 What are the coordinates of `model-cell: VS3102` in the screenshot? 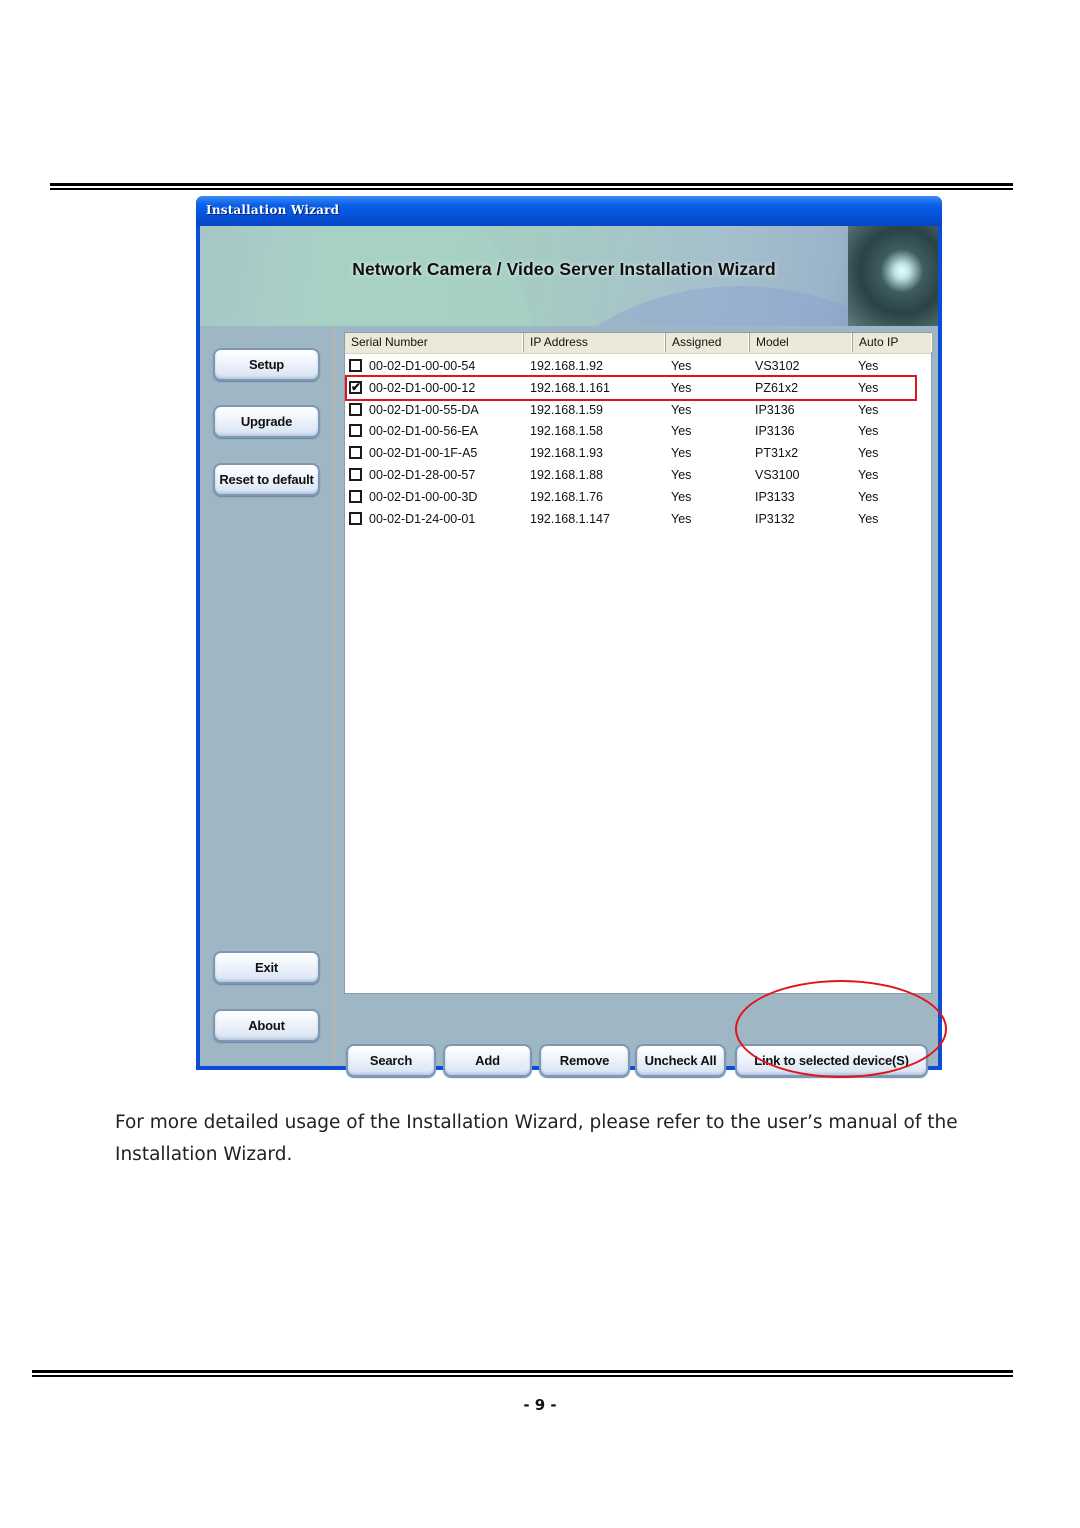 It's located at (777, 366).